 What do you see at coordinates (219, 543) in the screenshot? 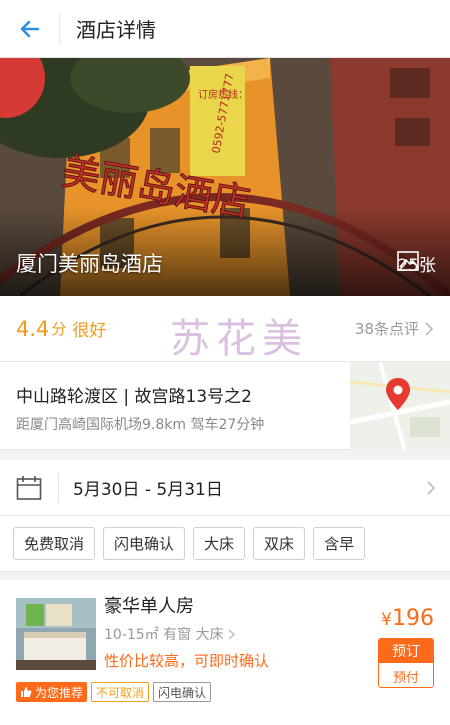
I see `filter-king-bed: 大床` at bounding box center [219, 543].